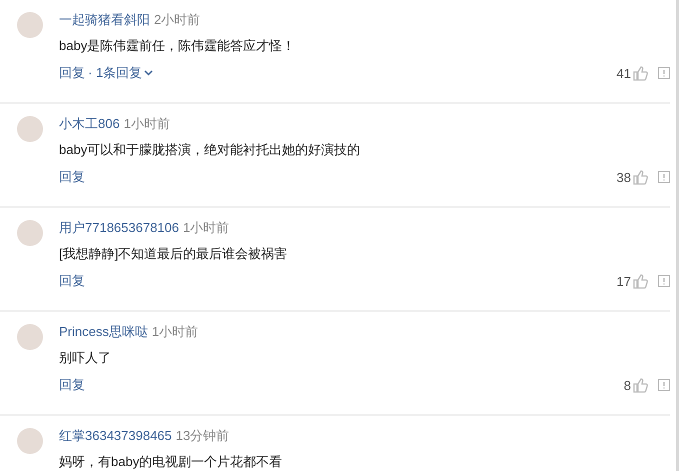  Describe the element at coordinates (177, 46) in the screenshot. I see `comment-text: baby是陈伟霆前任，陈伟霆能答应才怪！` at that location.